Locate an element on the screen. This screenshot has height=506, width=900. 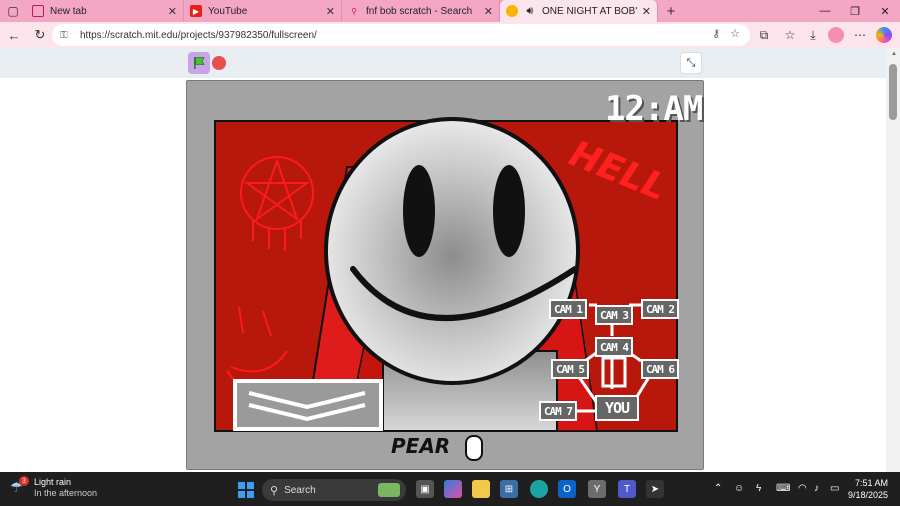
profile-avatar is located at coordinates (836, 35).